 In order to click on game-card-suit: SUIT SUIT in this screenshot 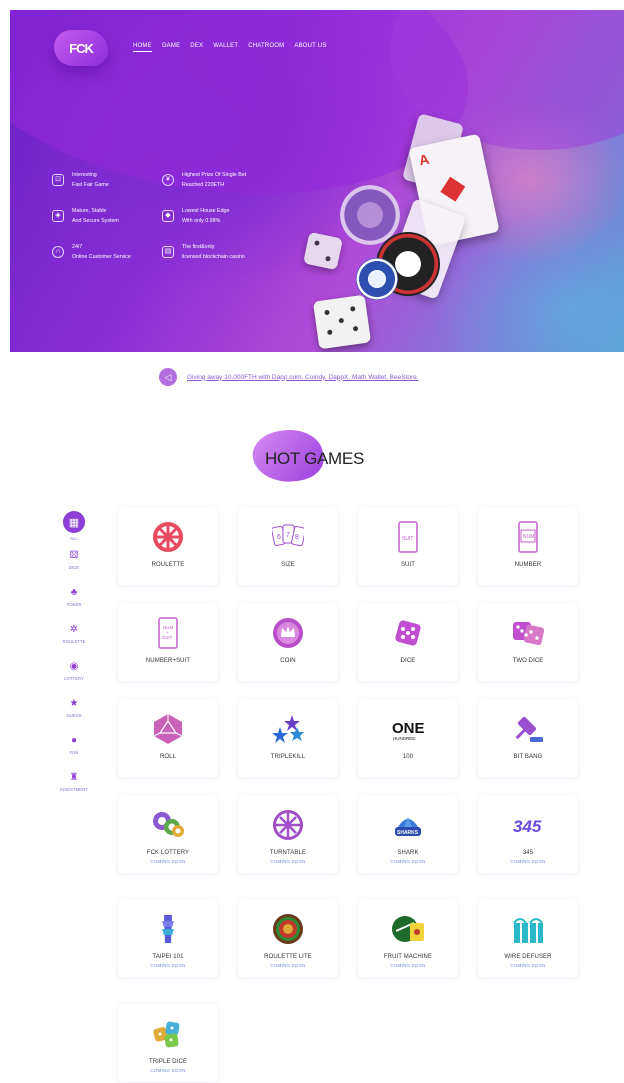, I will do `click(408, 546)`.